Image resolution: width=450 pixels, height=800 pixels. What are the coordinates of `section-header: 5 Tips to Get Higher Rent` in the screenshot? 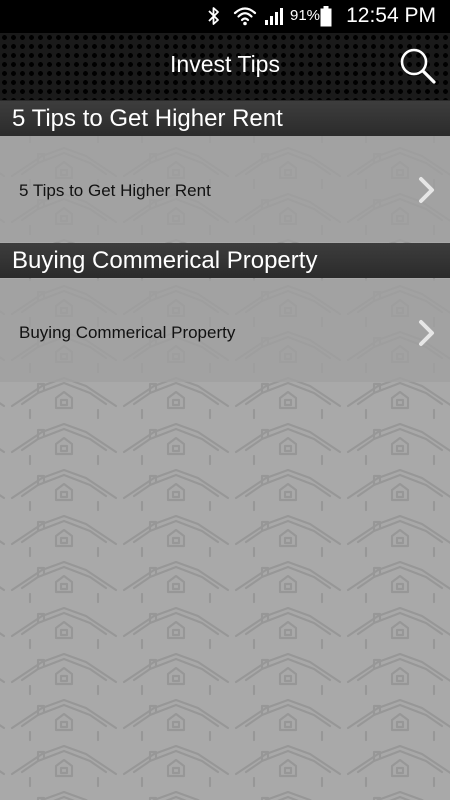 It's located at (225, 118).